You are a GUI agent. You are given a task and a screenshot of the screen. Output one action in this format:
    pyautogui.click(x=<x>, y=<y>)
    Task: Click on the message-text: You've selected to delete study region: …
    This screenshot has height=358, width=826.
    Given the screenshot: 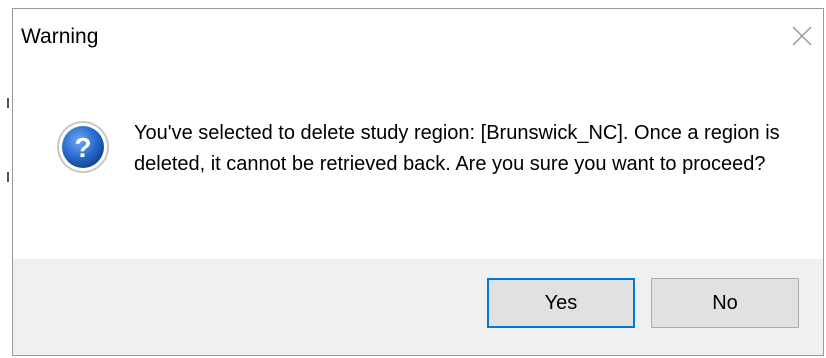 What is the action you would take?
    pyautogui.click(x=457, y=148)
    